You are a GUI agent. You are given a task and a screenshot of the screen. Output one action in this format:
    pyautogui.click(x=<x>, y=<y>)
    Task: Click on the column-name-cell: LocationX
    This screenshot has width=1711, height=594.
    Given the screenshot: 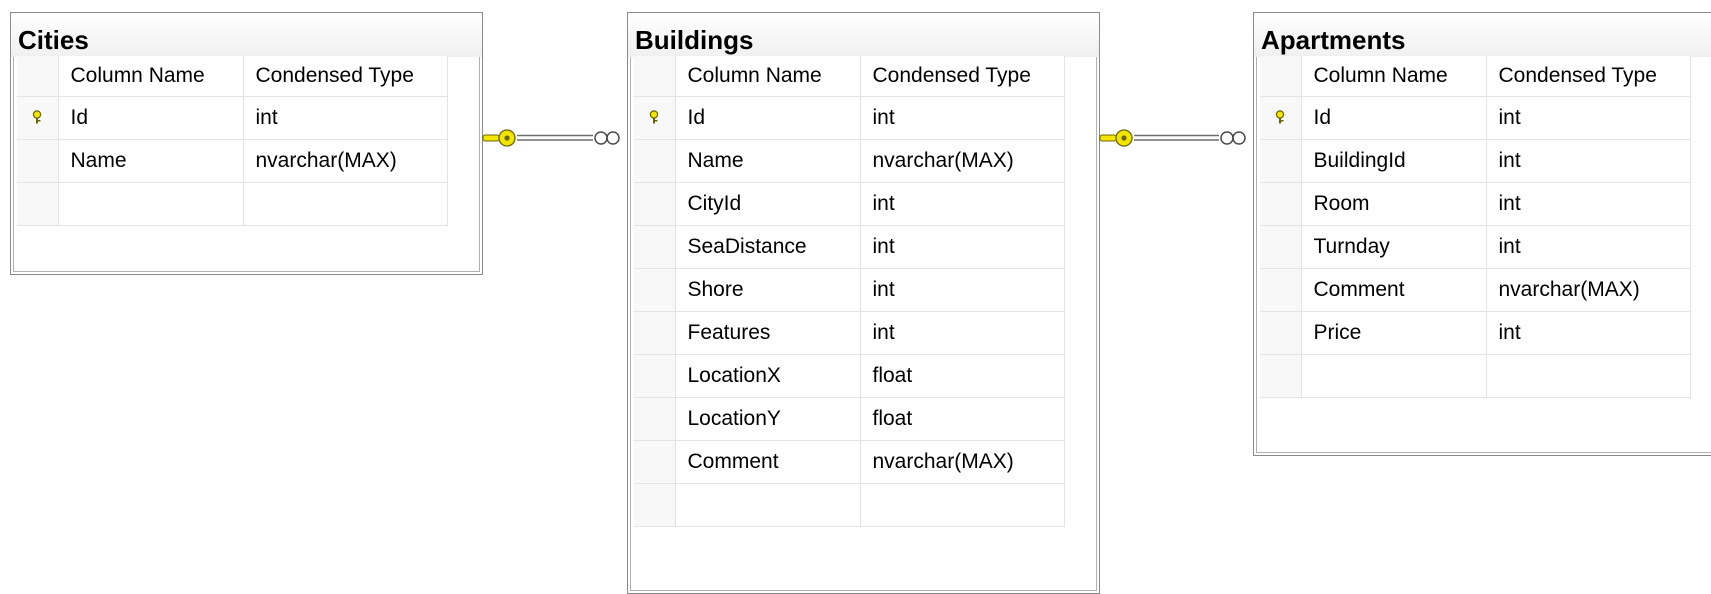 What is the action you would take?
    pyautogui.click(x=768, y=376)
    